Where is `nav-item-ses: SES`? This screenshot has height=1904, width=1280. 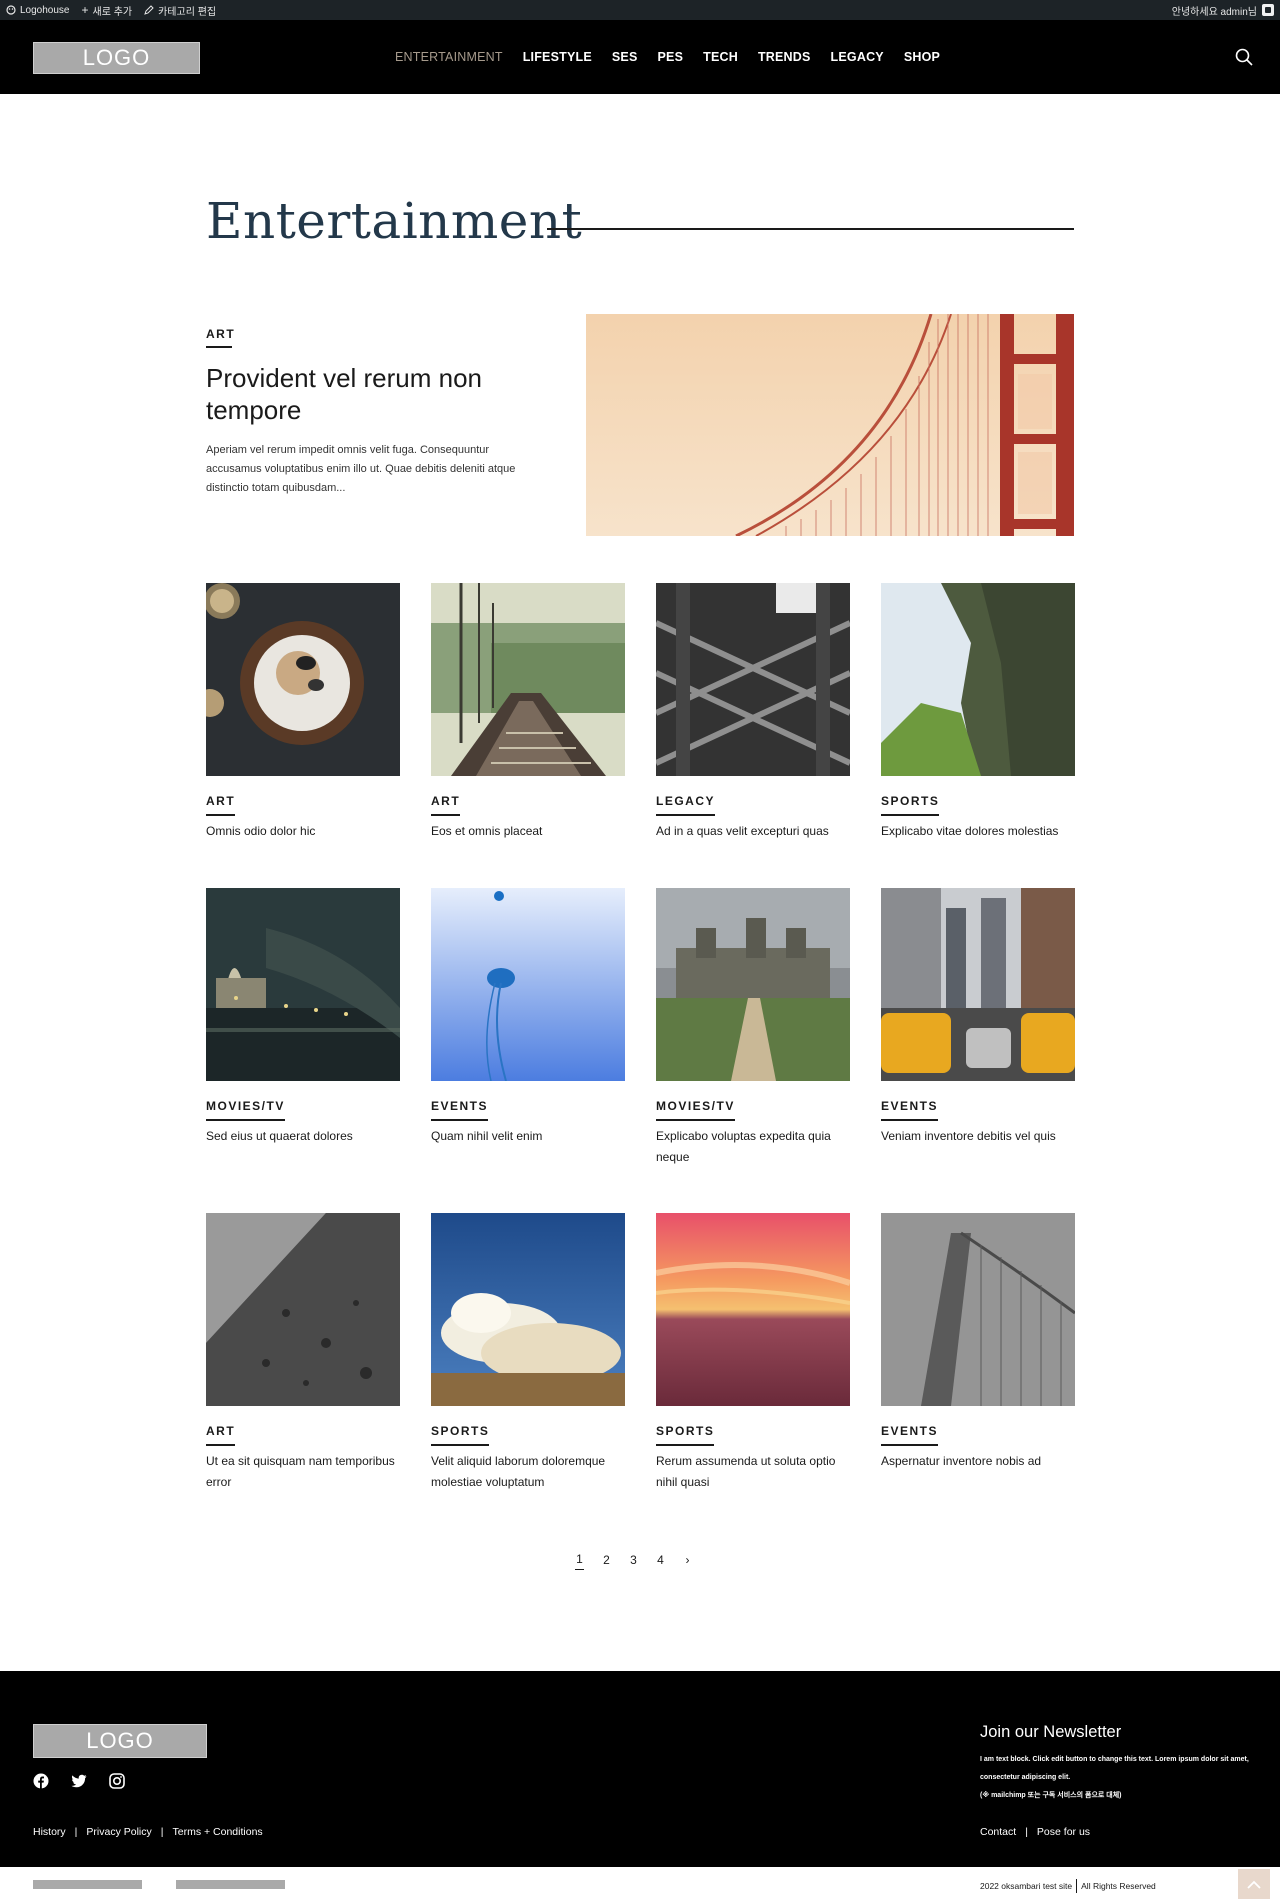 nav-item-ses: SES is located at coordinates (625, 57).